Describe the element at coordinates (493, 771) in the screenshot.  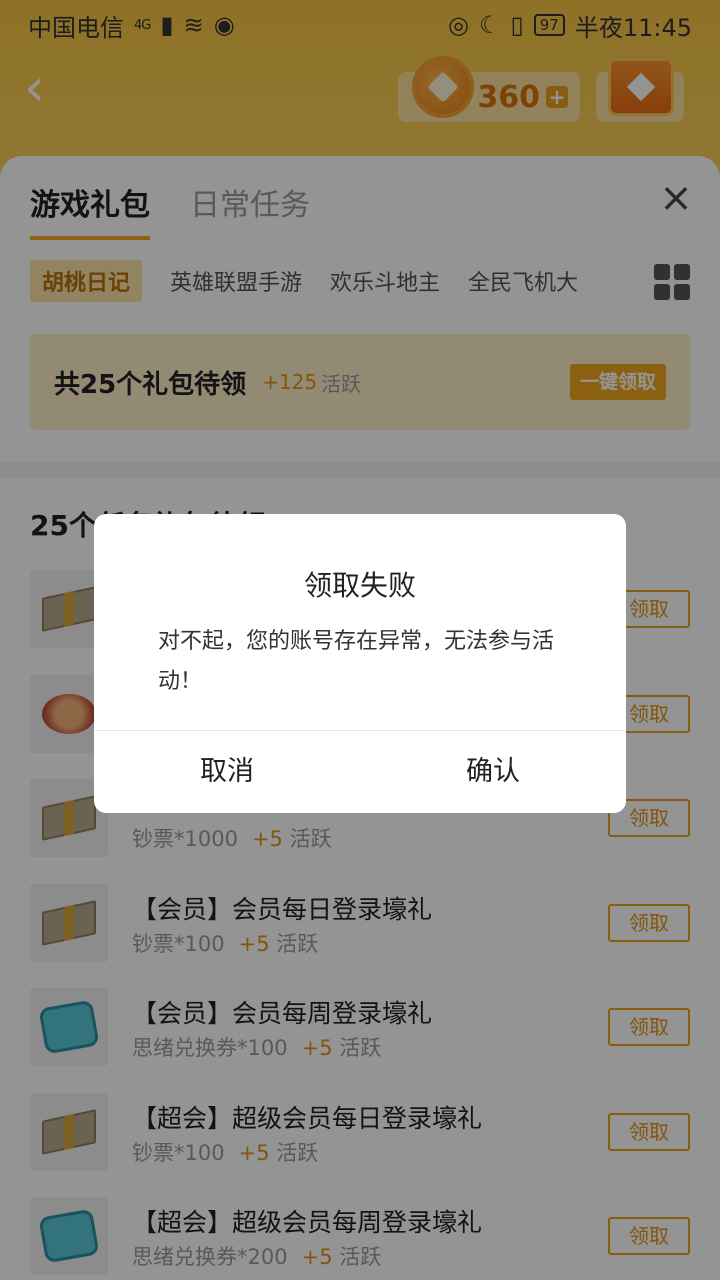
I see `confirm-button: 确认` at that location.